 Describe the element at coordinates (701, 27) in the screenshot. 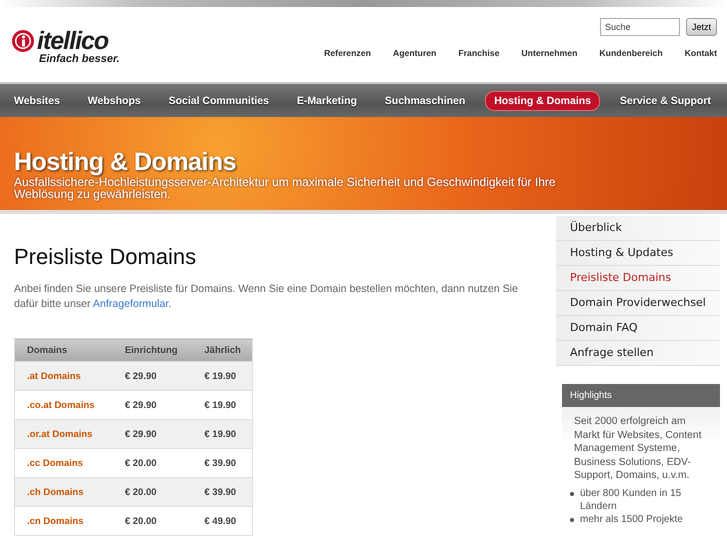

I see `search-button: Jetzt` at that location.